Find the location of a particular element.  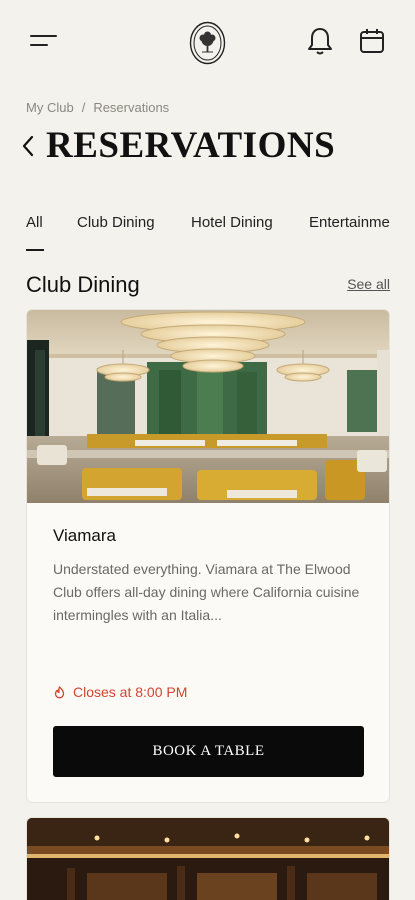

title-row: RESERVATIONS is located at coordinates (177, 146).